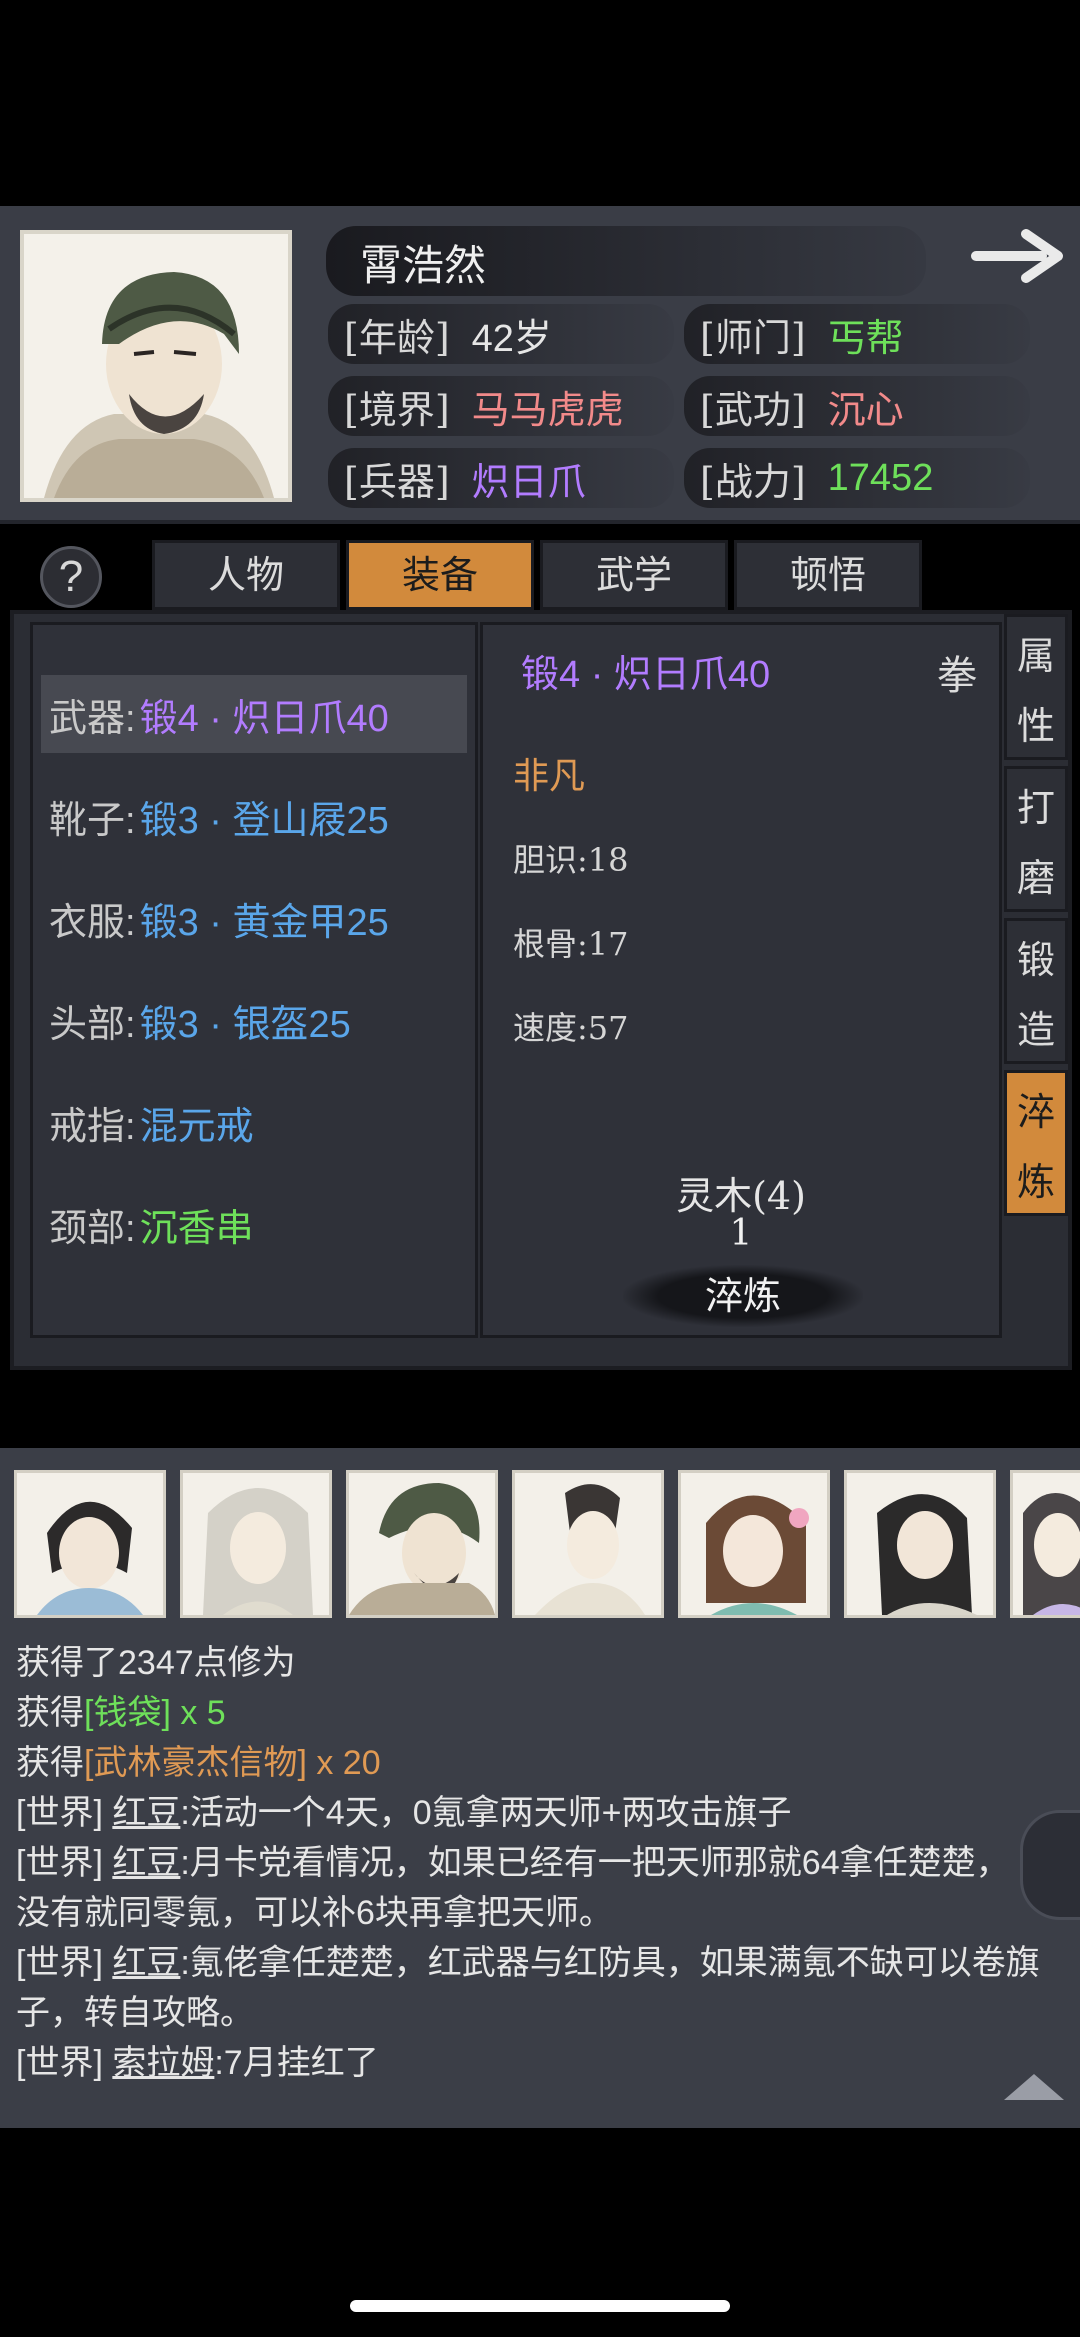  What do you see at coordinates (296, 2063) in the screenshot?
I see `chat-text: :7月挂红了` at bounding box center [296, 2063].